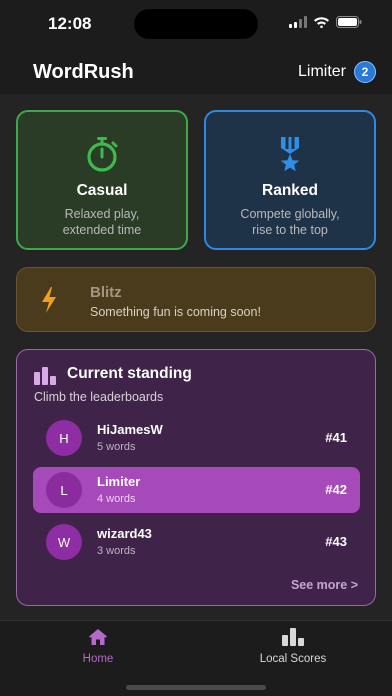  Describe the element at coordinates (290, 180) in the screenshot. I see `ranked-mode-card: Ranked Compete globally, rise to the top` at that location.